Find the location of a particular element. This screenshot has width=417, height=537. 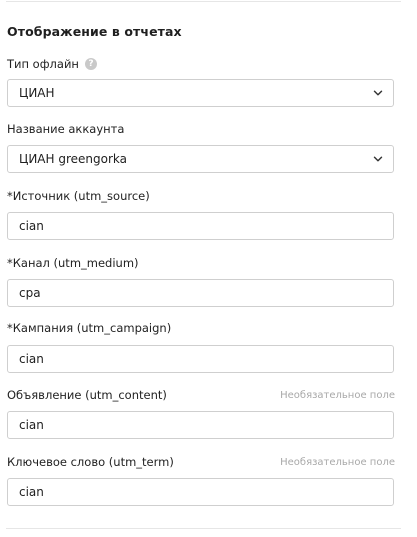

utm-campaign-input: cian is located at coordinates (200, 359).